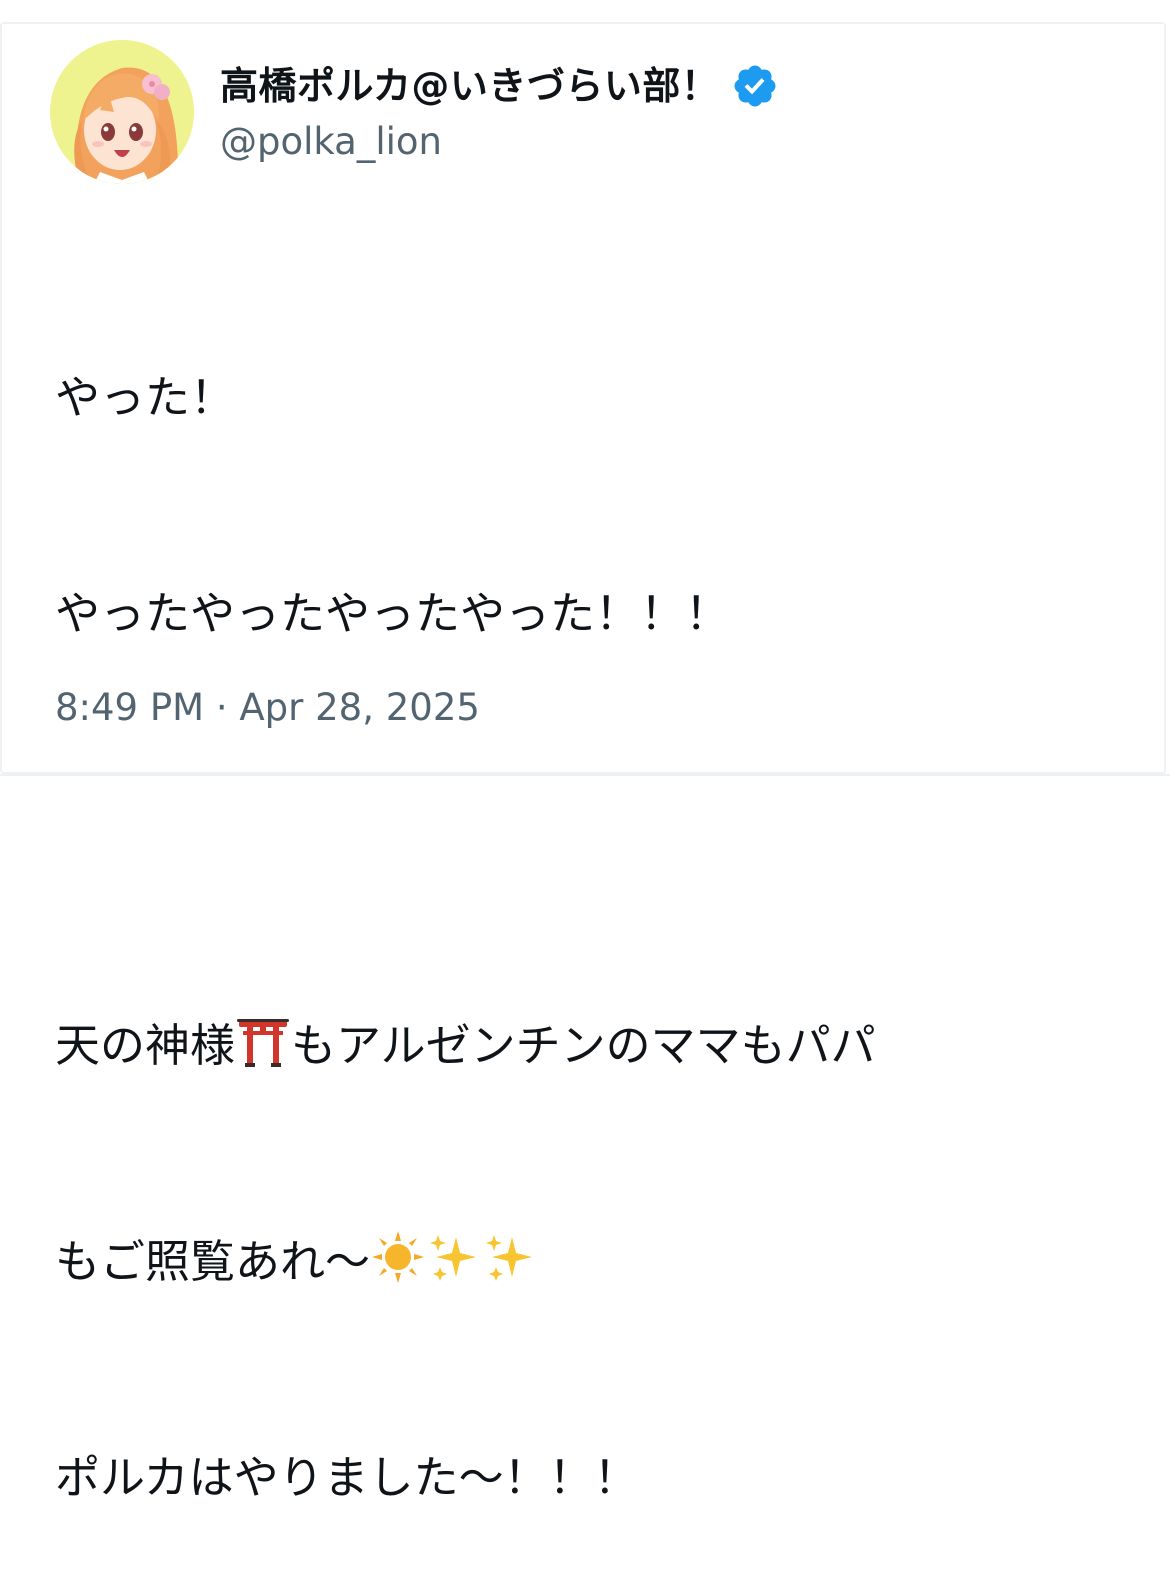 The image size is (1170, 1570). I want to click on torii-gate-emoji-icon, so click(263, 1041).